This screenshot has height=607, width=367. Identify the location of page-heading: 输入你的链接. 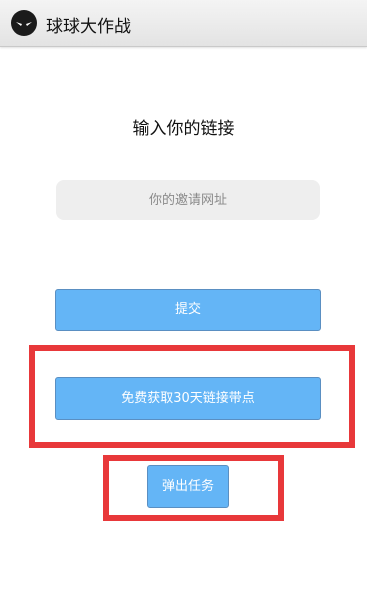
(183, 129).